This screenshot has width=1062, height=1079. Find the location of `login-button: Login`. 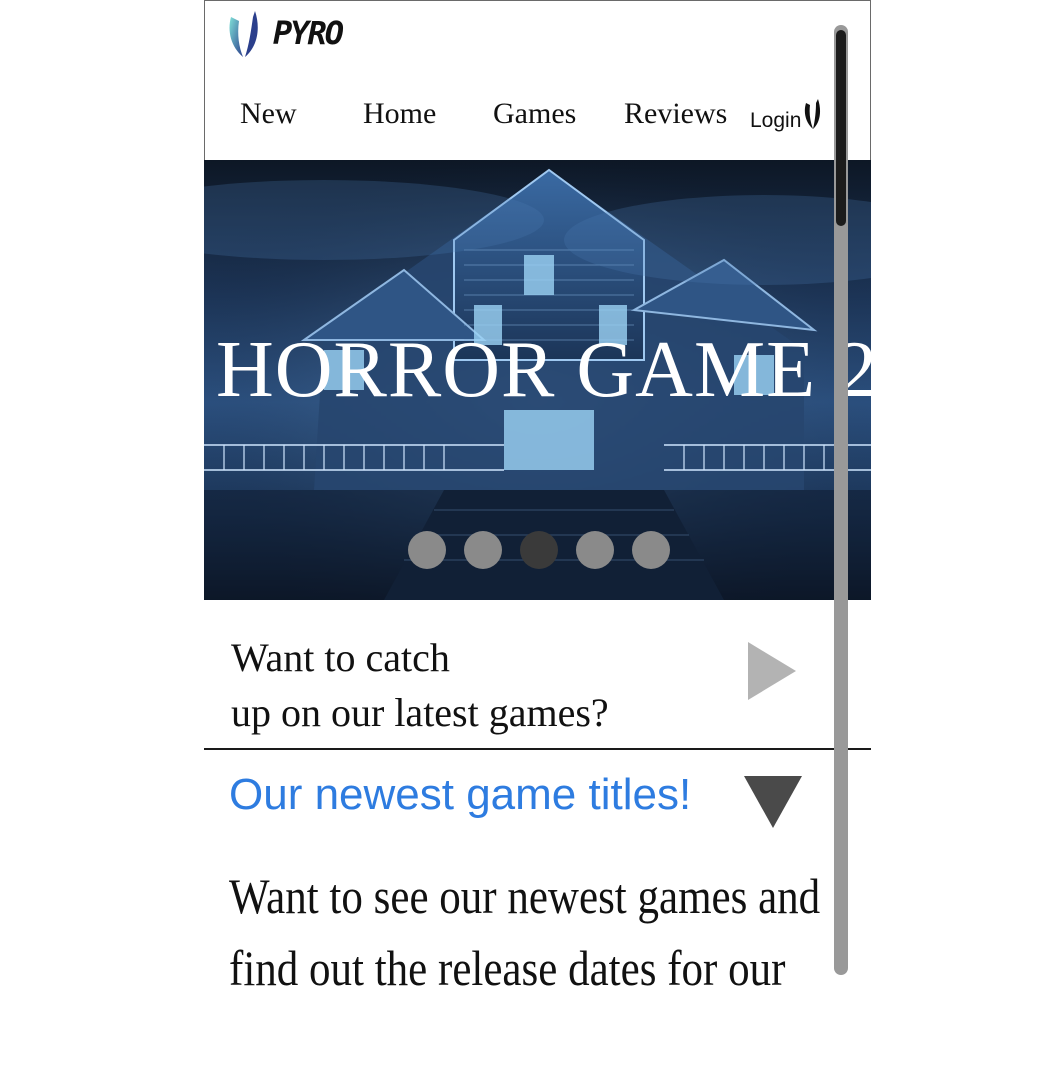

login-button: Login is located at coordinates (786, 118).